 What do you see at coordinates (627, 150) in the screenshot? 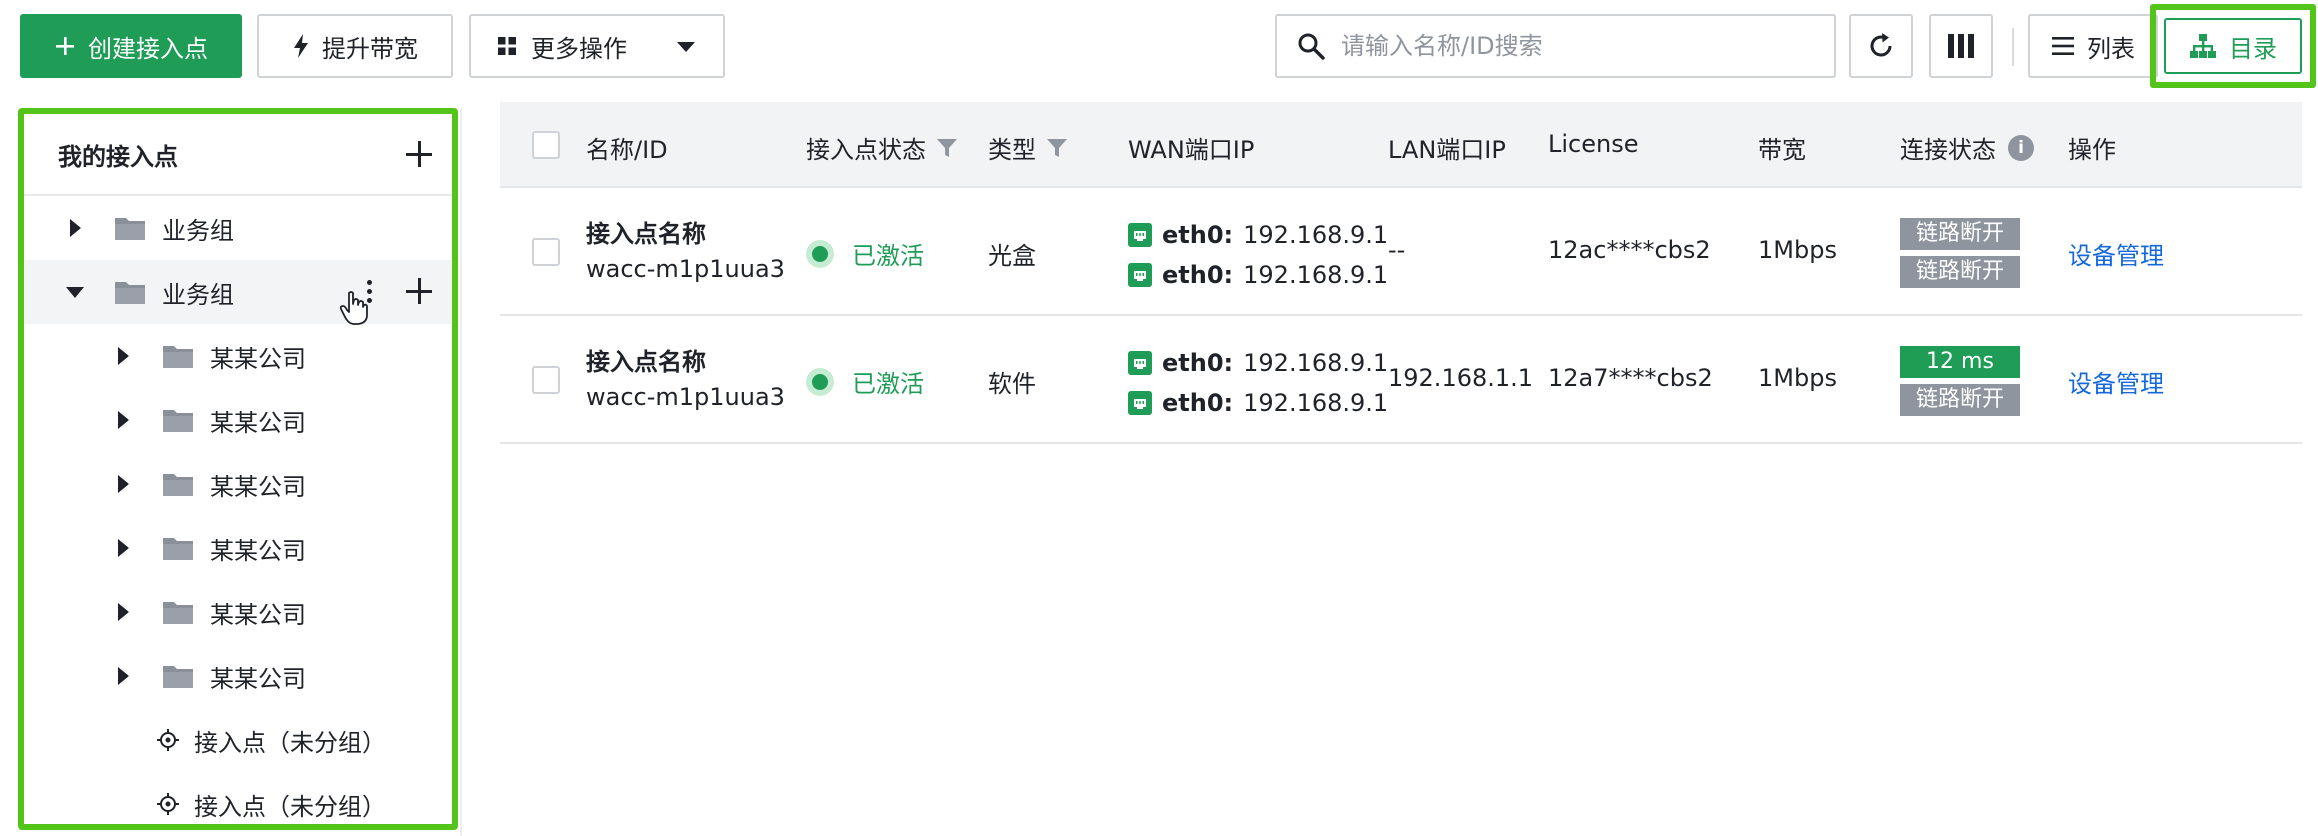
I see `column-header-name: 名称/ID` at bounding box center [627, 150].